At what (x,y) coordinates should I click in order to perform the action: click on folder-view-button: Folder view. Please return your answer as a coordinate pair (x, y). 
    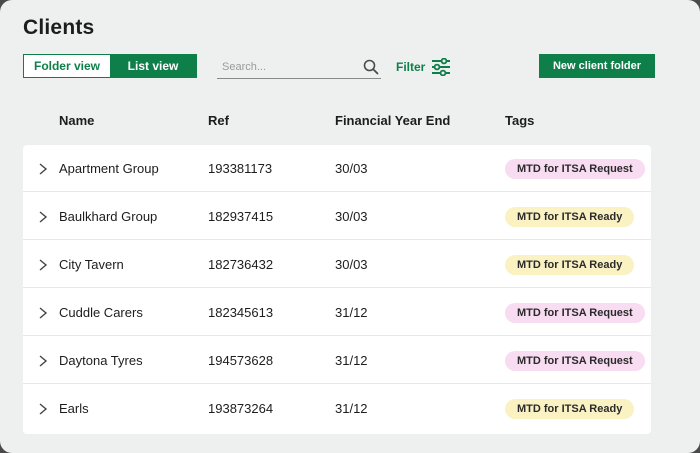
    Looking at the image, I should click on (67, 66).